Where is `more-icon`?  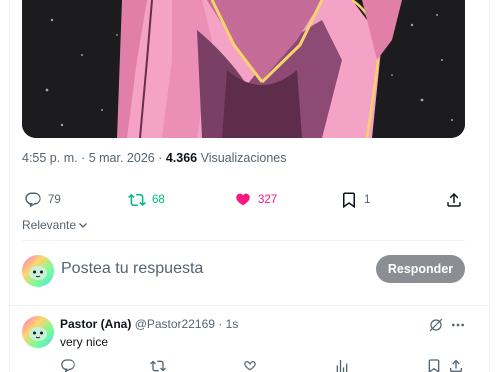
more-icon is located at coordinates (458, 325).